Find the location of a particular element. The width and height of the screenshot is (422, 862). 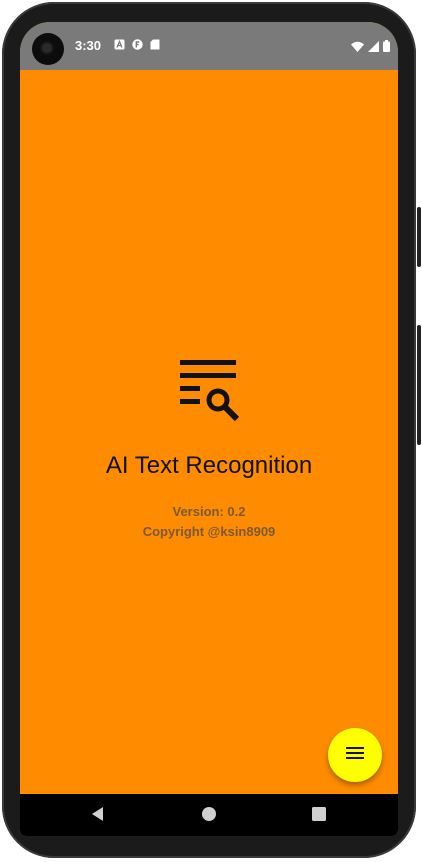

copyright-label: Copyright @ksin8909 is located at coordinates (209, 531).